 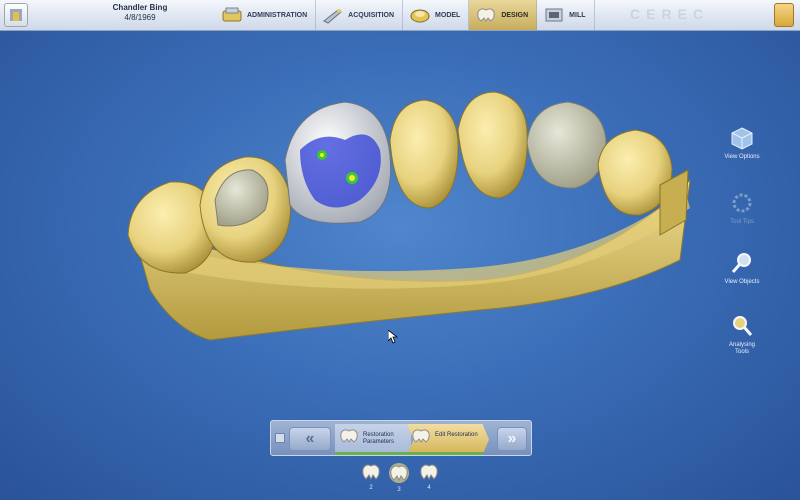 I want to click on nav-design: DESIGN, so click(x=503, y=15).